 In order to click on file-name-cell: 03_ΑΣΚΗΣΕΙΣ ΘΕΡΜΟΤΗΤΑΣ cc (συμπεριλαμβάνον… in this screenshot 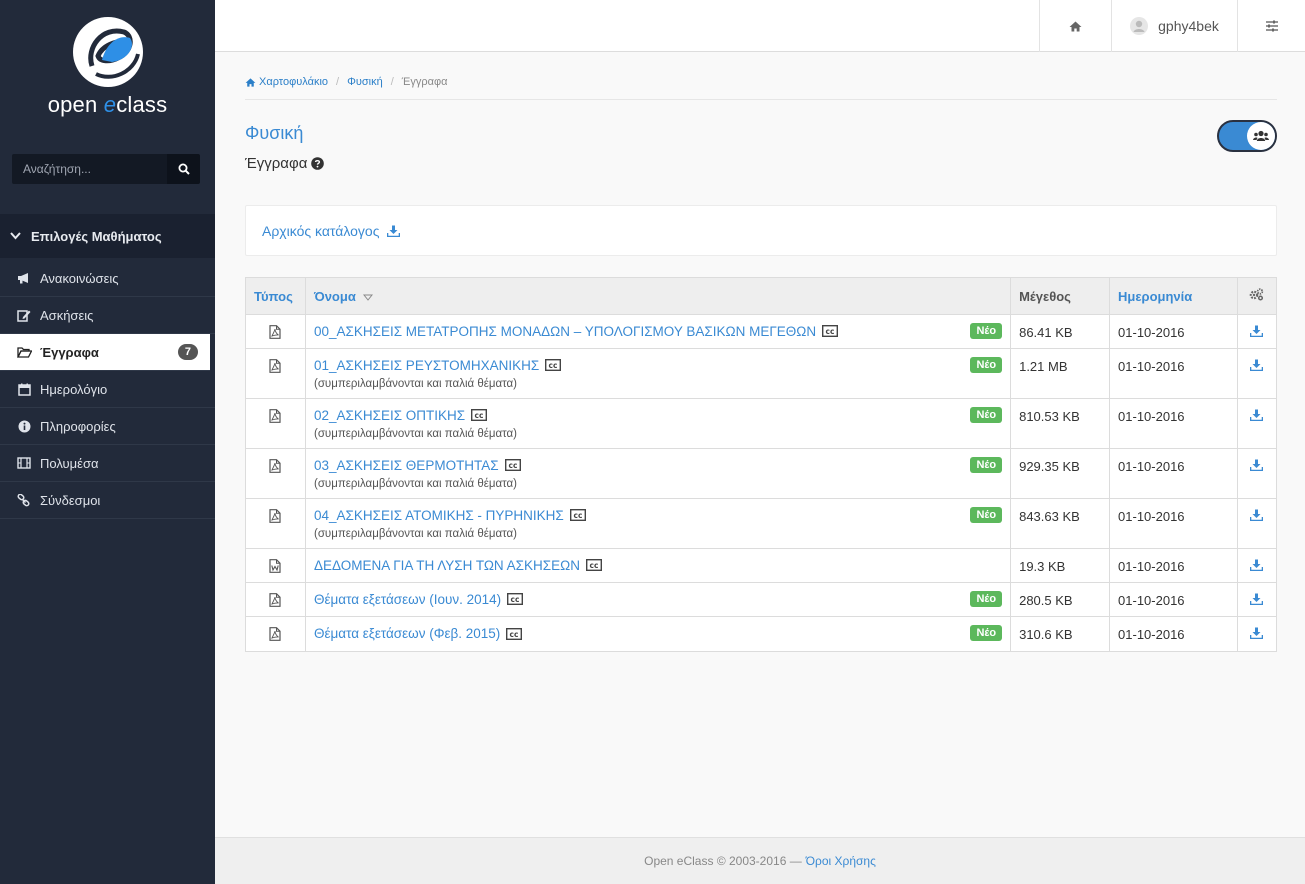, I will do `click(658, 474)`.